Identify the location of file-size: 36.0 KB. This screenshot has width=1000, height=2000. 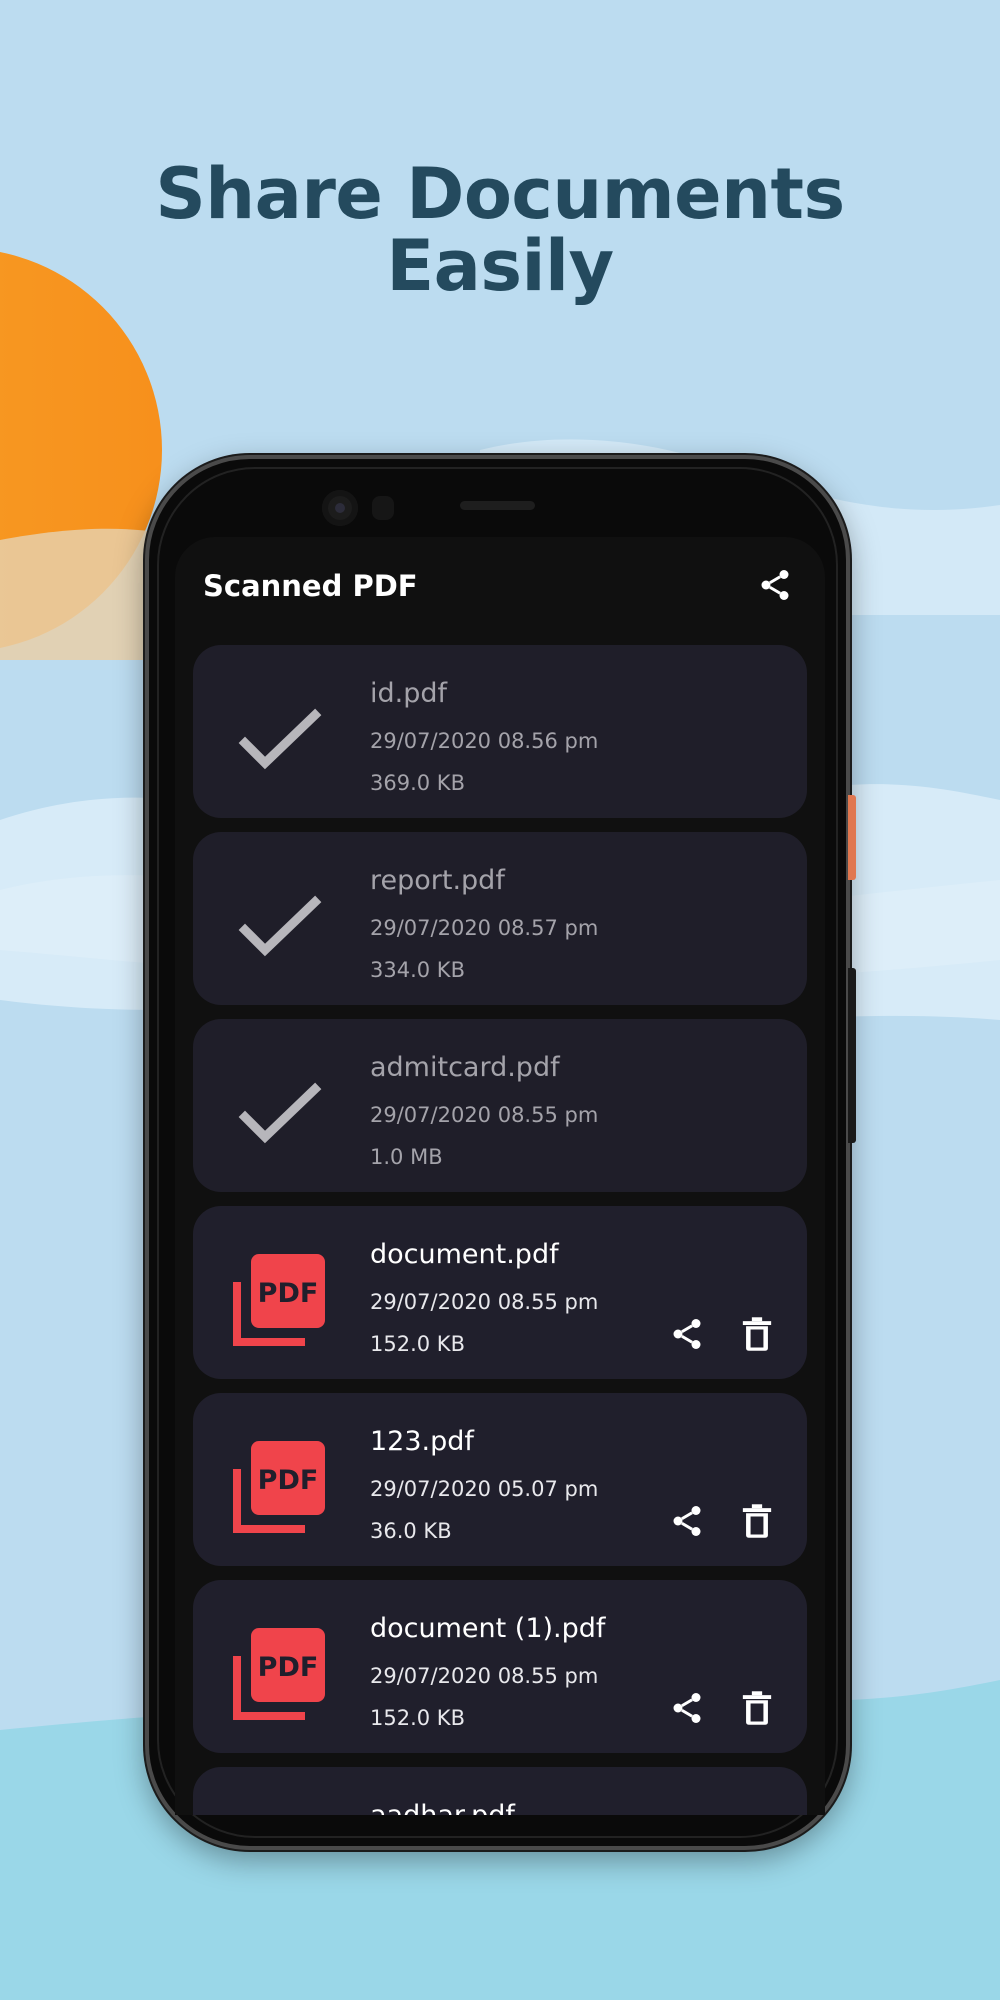
(411, 1531).